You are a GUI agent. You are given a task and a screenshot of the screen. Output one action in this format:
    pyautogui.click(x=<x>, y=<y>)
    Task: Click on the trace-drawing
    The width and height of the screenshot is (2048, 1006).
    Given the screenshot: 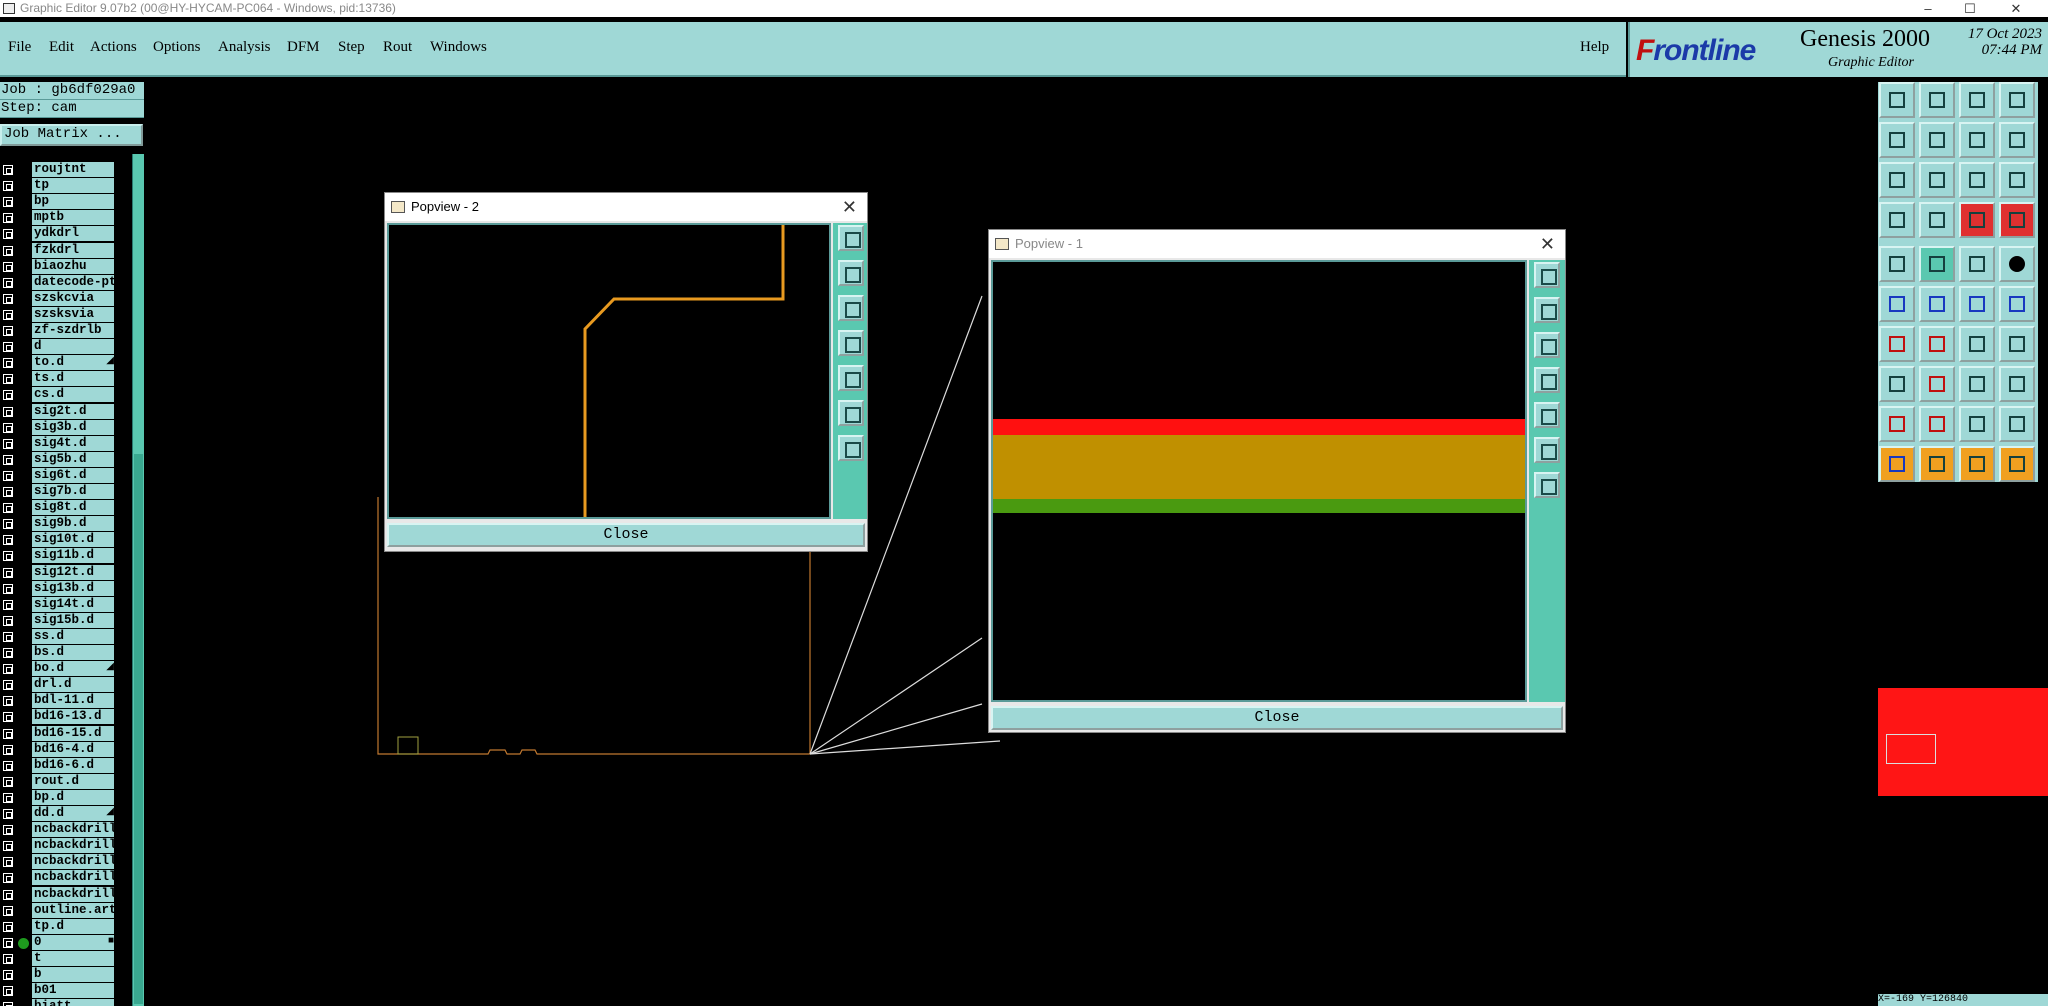 What is the action you would take?
    pyautogui.click(x=684, y=371)
    